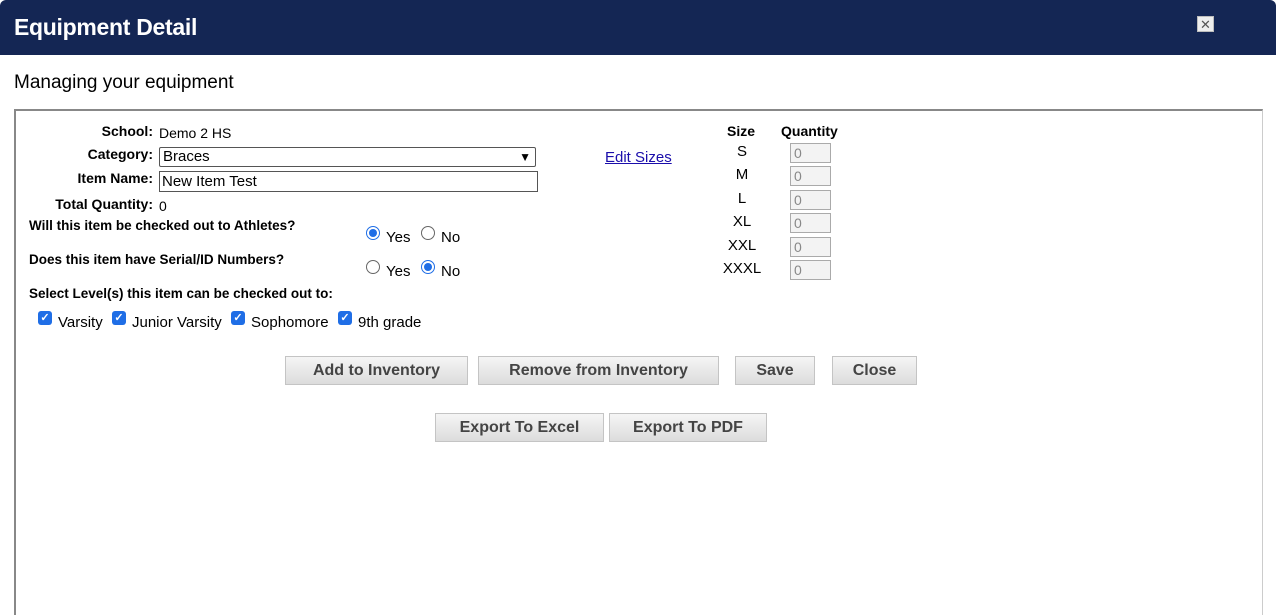 The height and width of the screenshot is (615, 1276). I want to click on quantity-header: Quantity, so click(809, 131).